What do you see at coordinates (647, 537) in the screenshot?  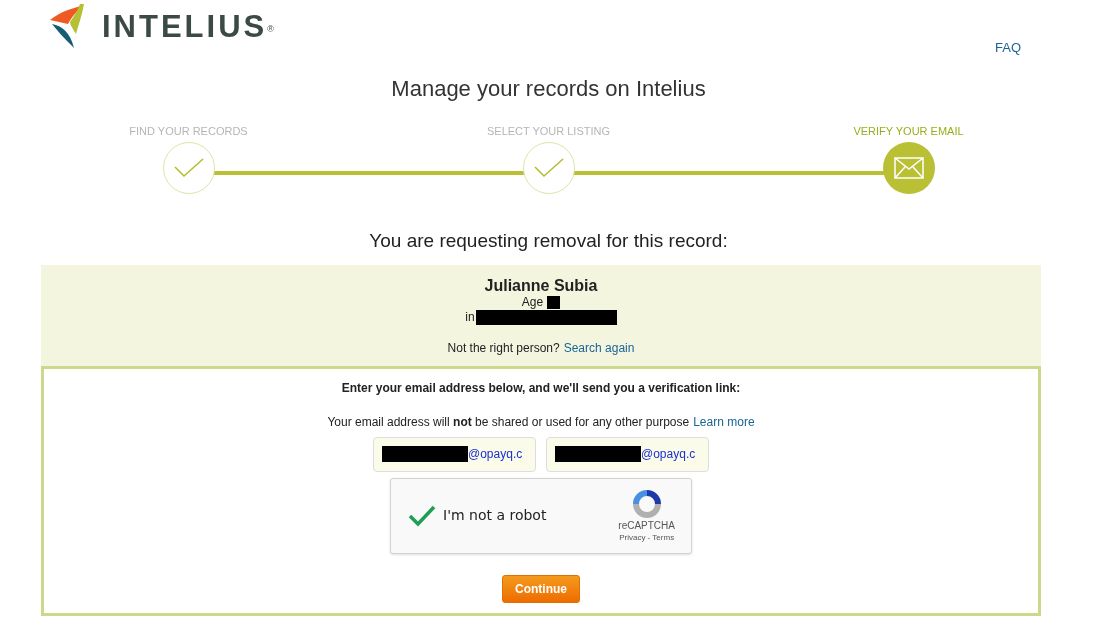 I see `captcha-links: Privacy - Terms` at bounding box center [647, 537].